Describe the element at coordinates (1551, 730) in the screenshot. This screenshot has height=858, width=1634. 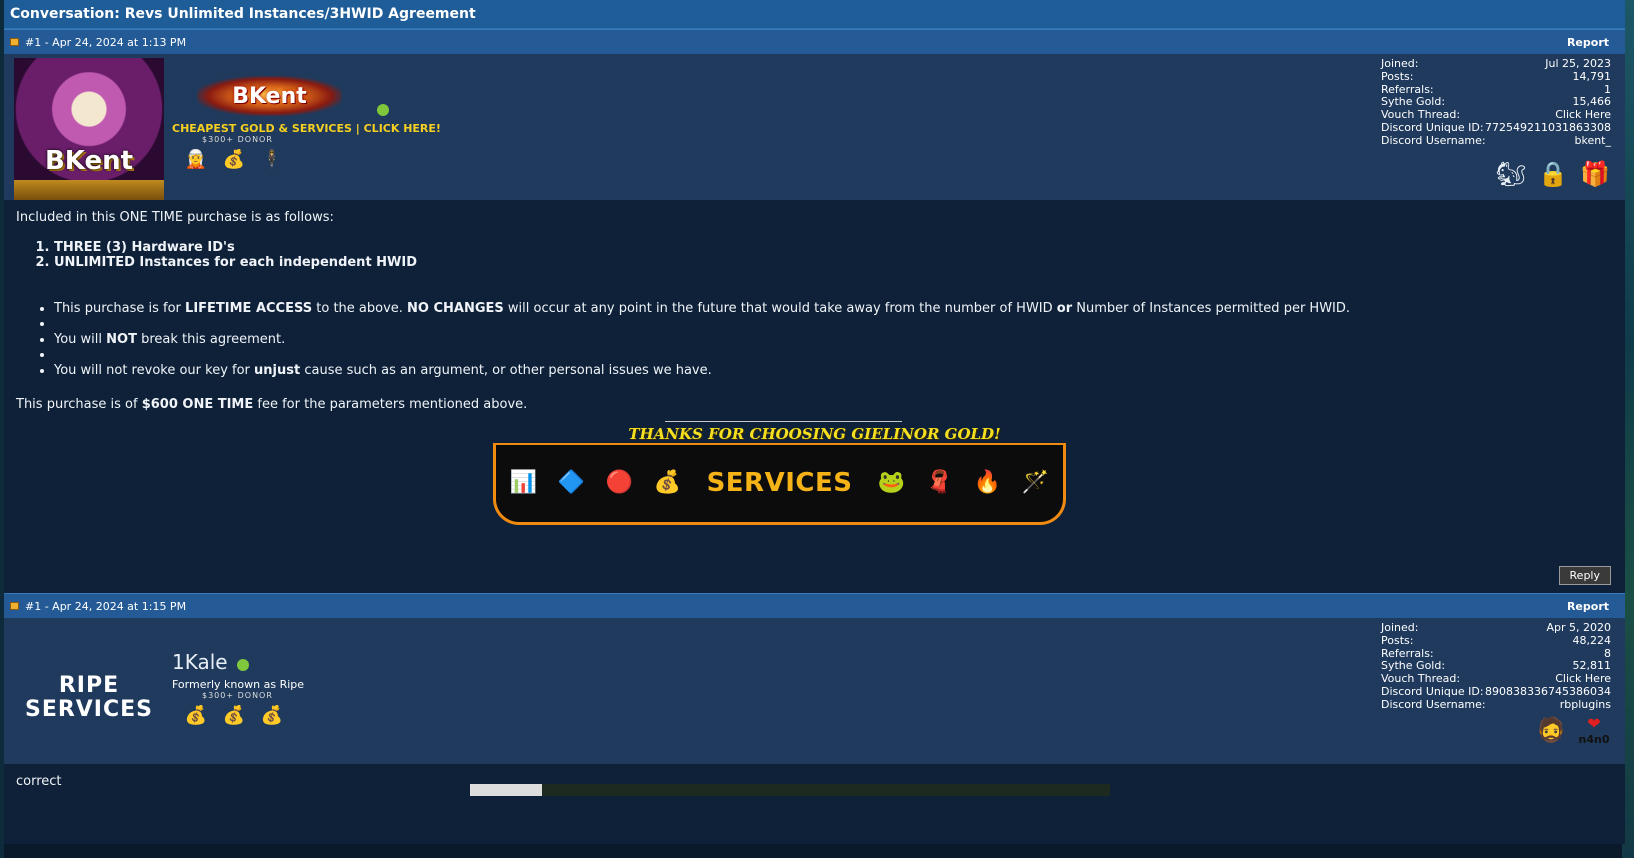
I see `portrait-icon: 🧔` at that location.